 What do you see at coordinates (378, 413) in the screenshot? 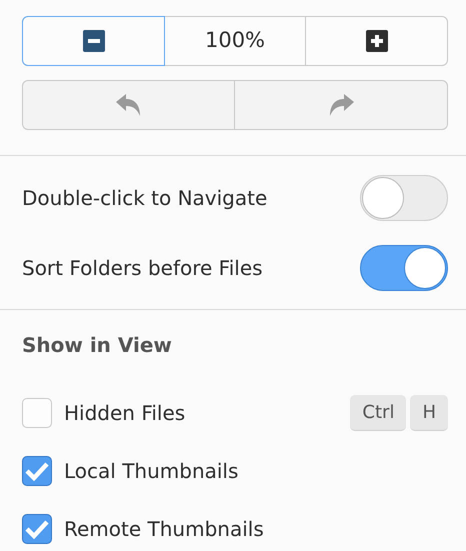
I see `keyboard-key: Ctrl` at bounding box center [378, 413].